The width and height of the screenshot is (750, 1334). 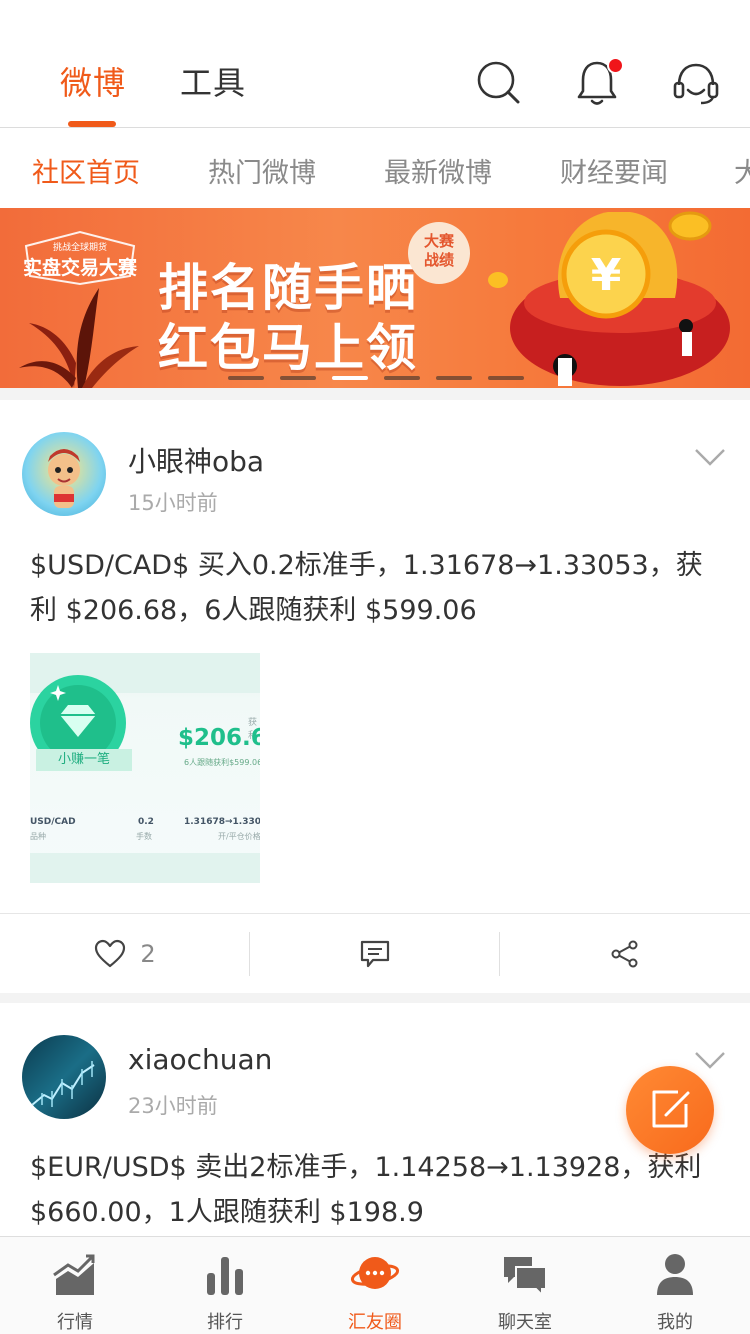 What do you see at coordinates (239, 836) in the screenshot?
I see `card-price-label: 开/平仓价格` at bounding box center [239, 836].